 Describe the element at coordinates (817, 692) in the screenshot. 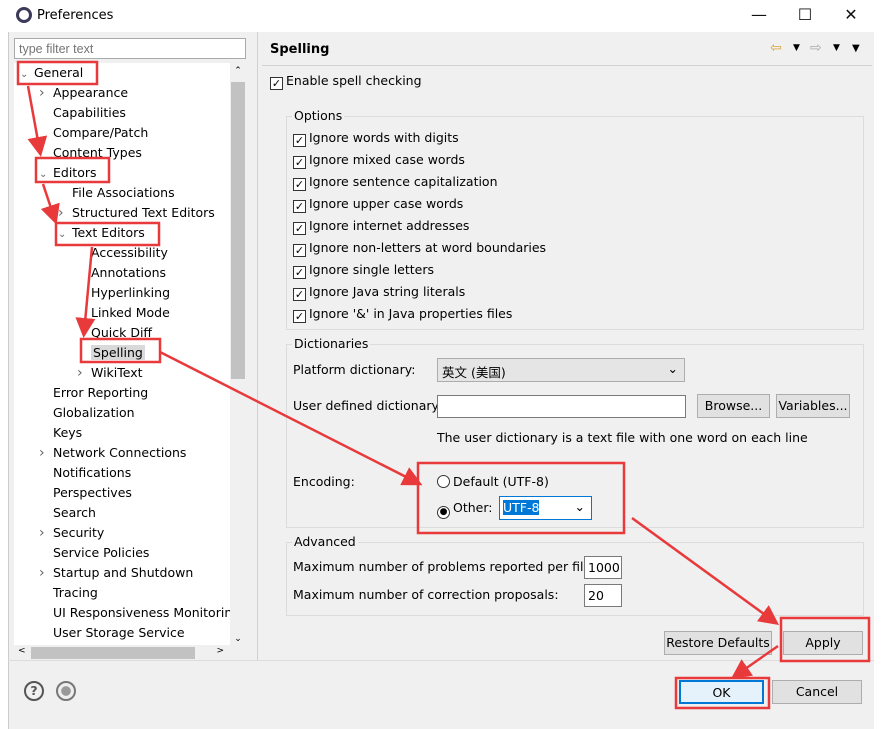

I see `cancel-button: Cancel` at that location.